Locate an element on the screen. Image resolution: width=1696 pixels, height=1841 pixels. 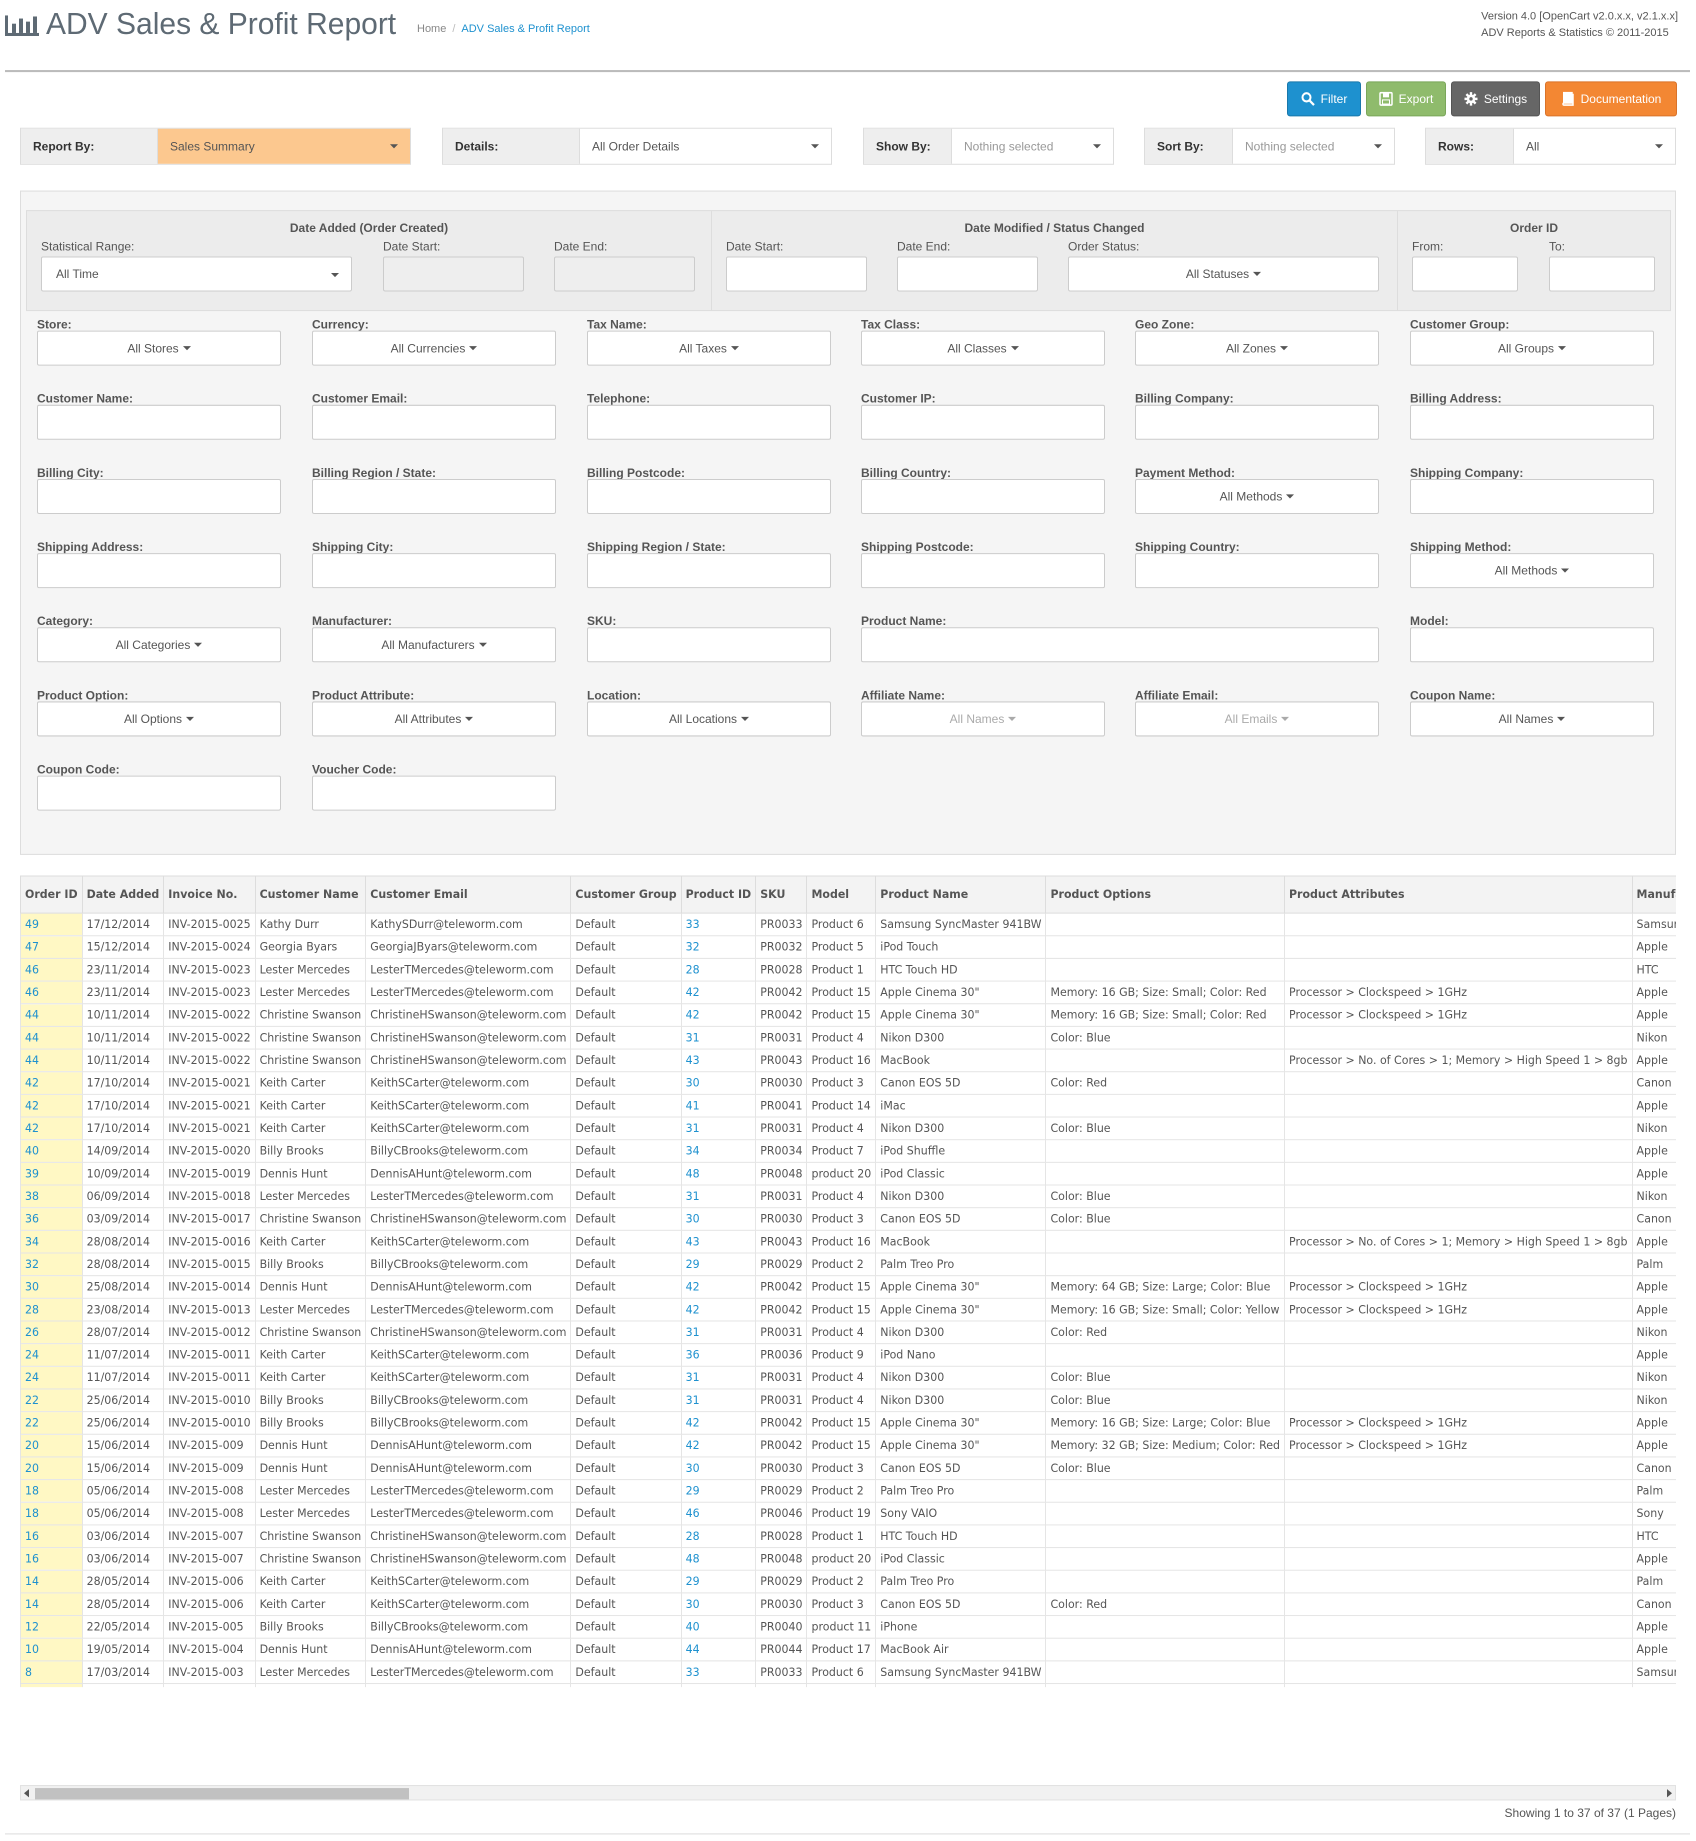
report-by-select: Report By: Sales Summary is located at coordinates (215, 146).